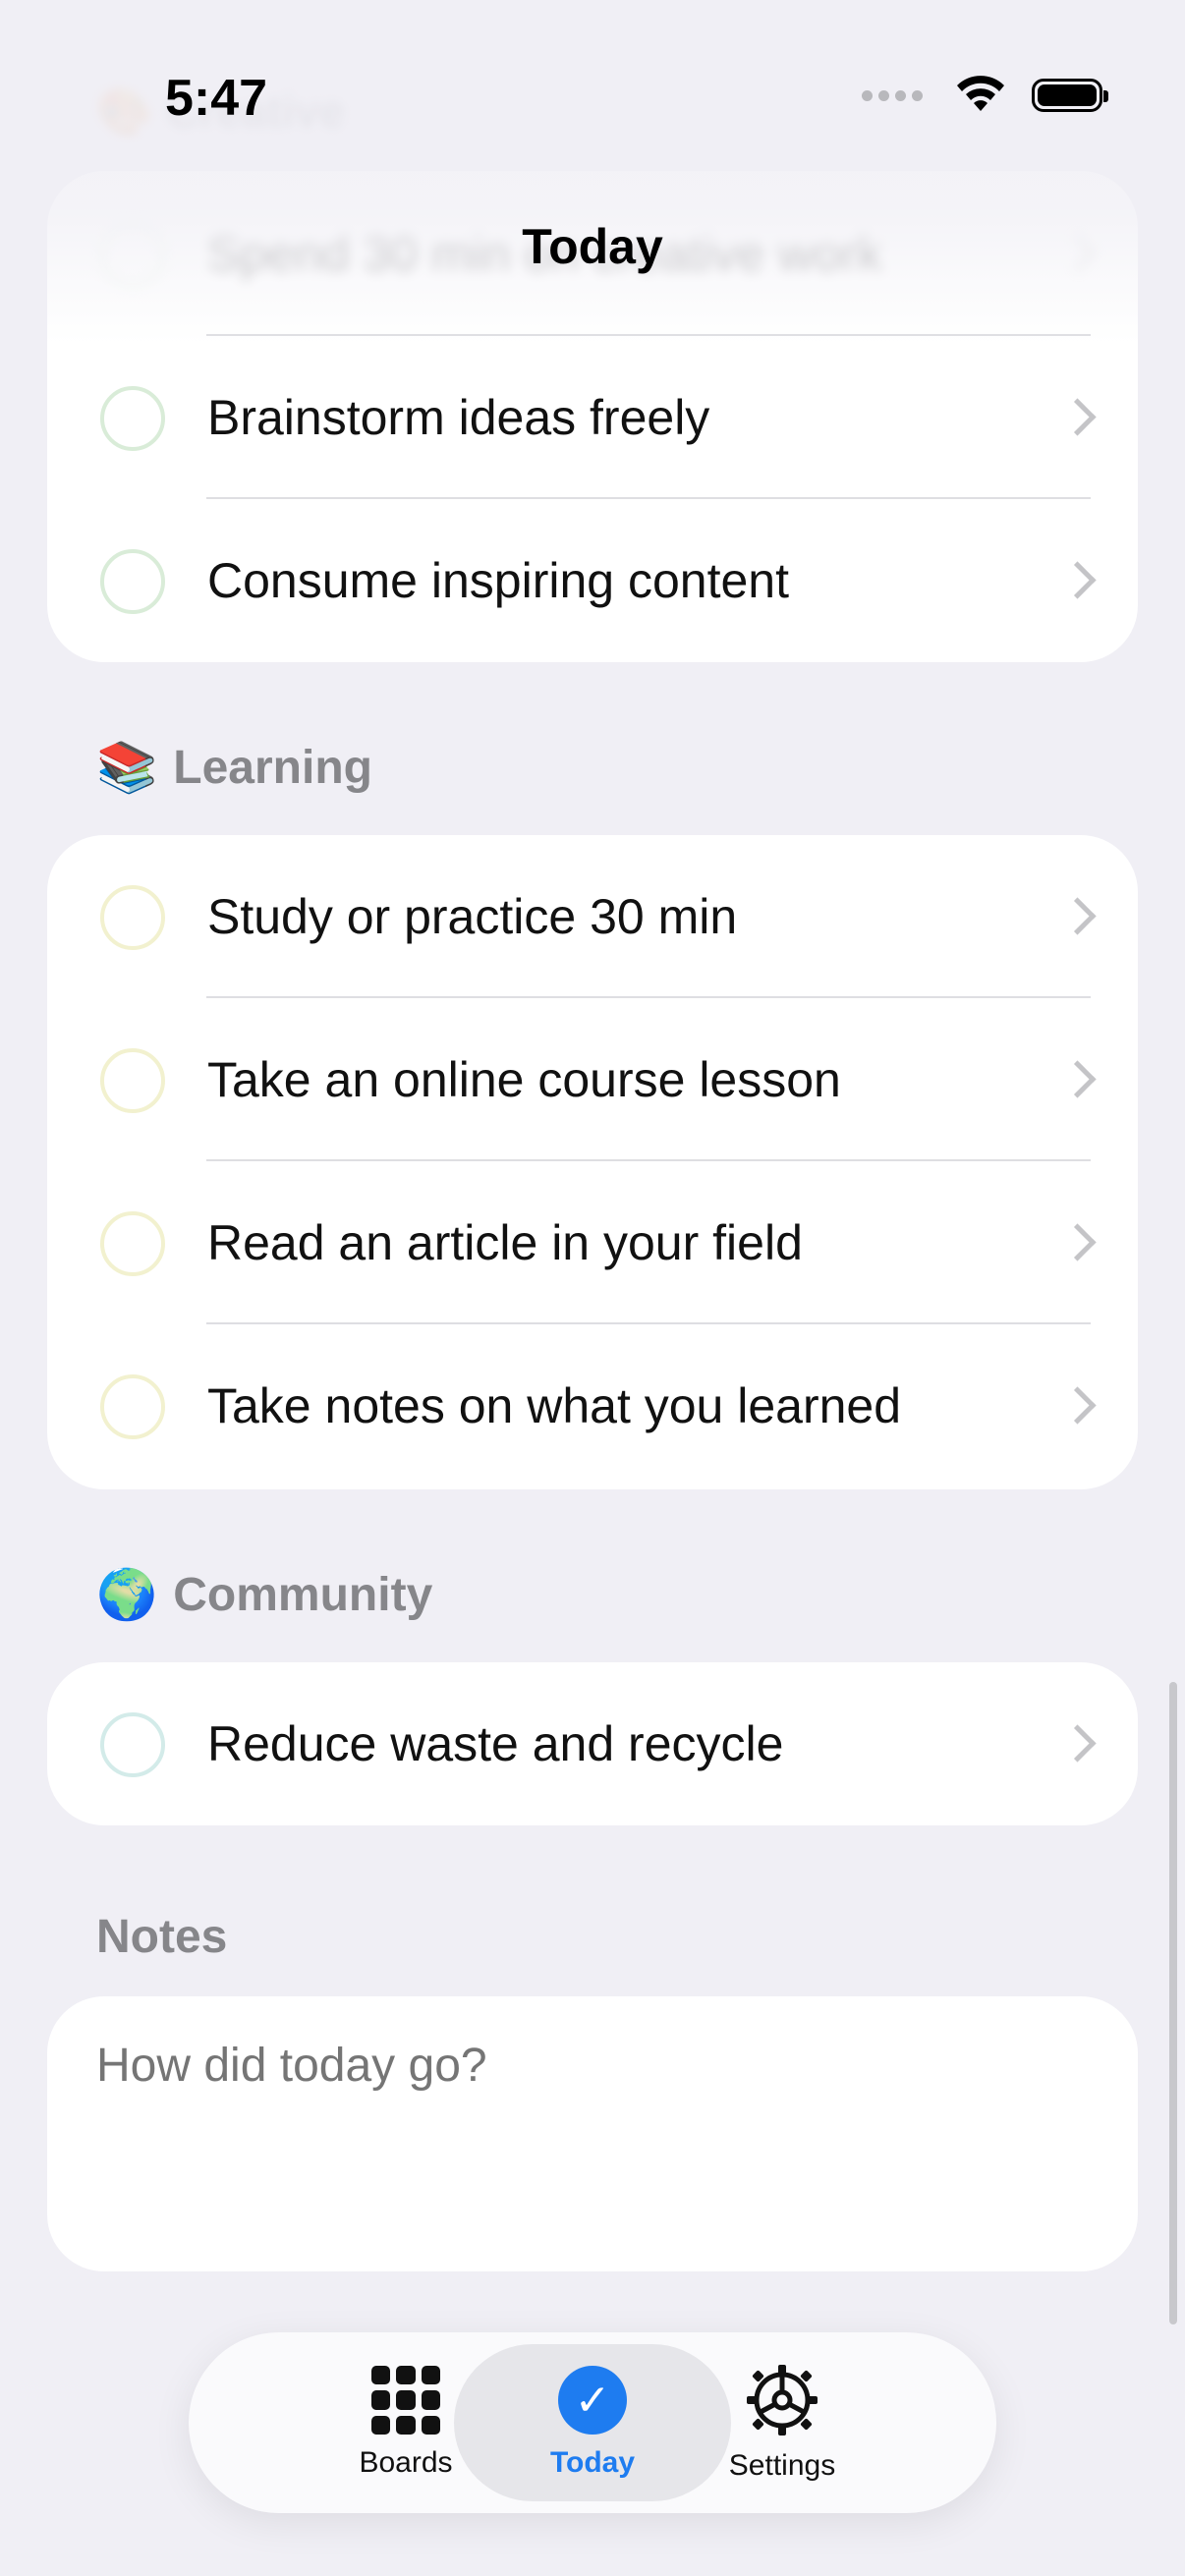  Describe the element at coordinates (592, 2133) in the screenshot. I see `notes-card` at that location.